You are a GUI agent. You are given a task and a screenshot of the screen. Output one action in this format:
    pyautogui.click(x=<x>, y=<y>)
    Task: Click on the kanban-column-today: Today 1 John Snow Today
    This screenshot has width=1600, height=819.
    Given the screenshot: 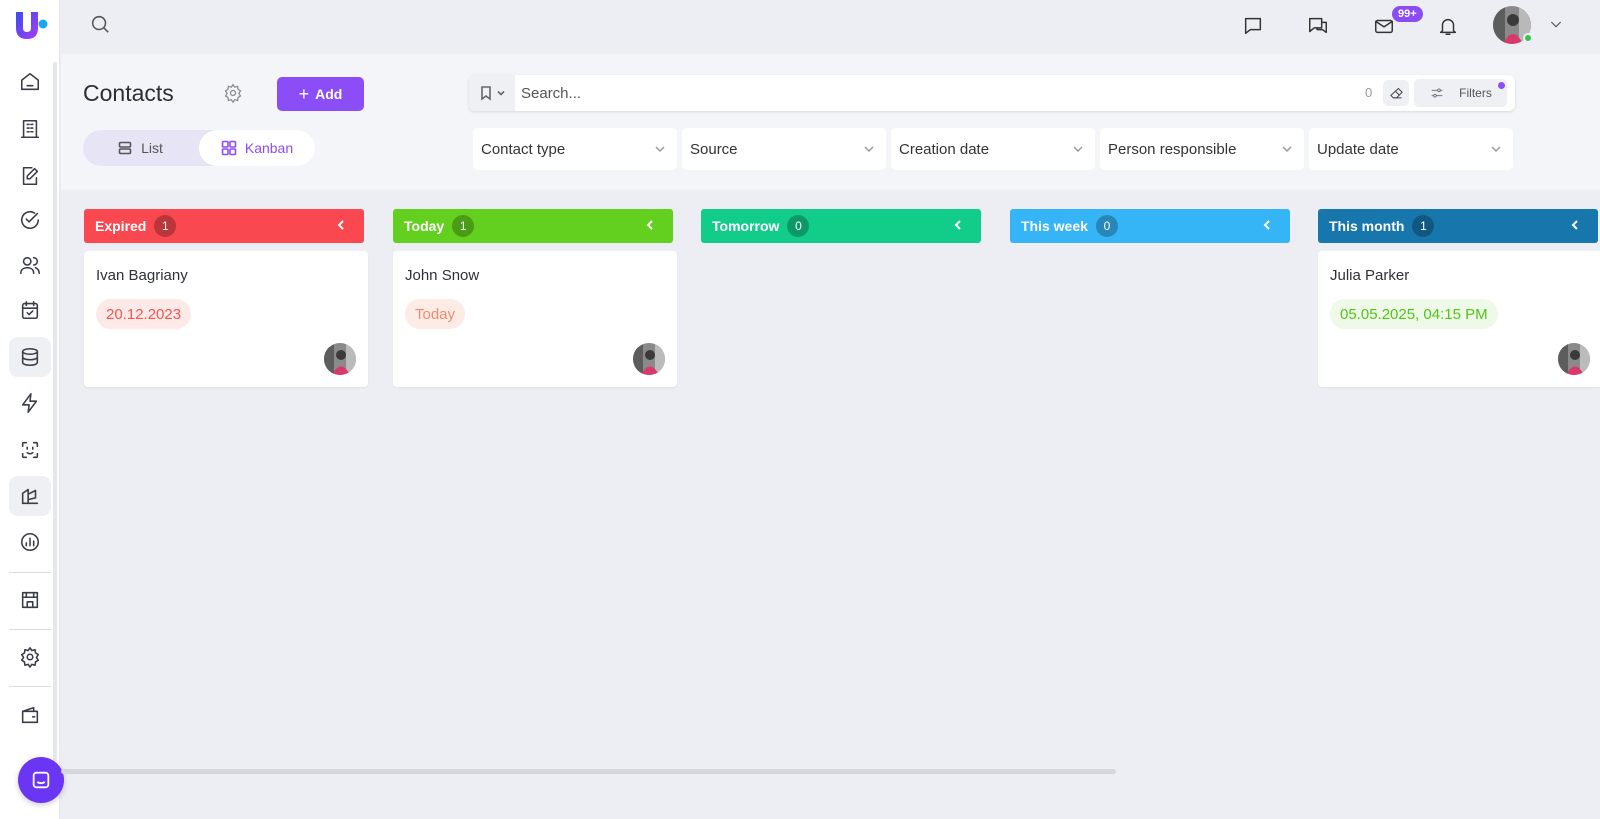 What is the action you would take?
    pyautogui.click(x=535, y=298)
    